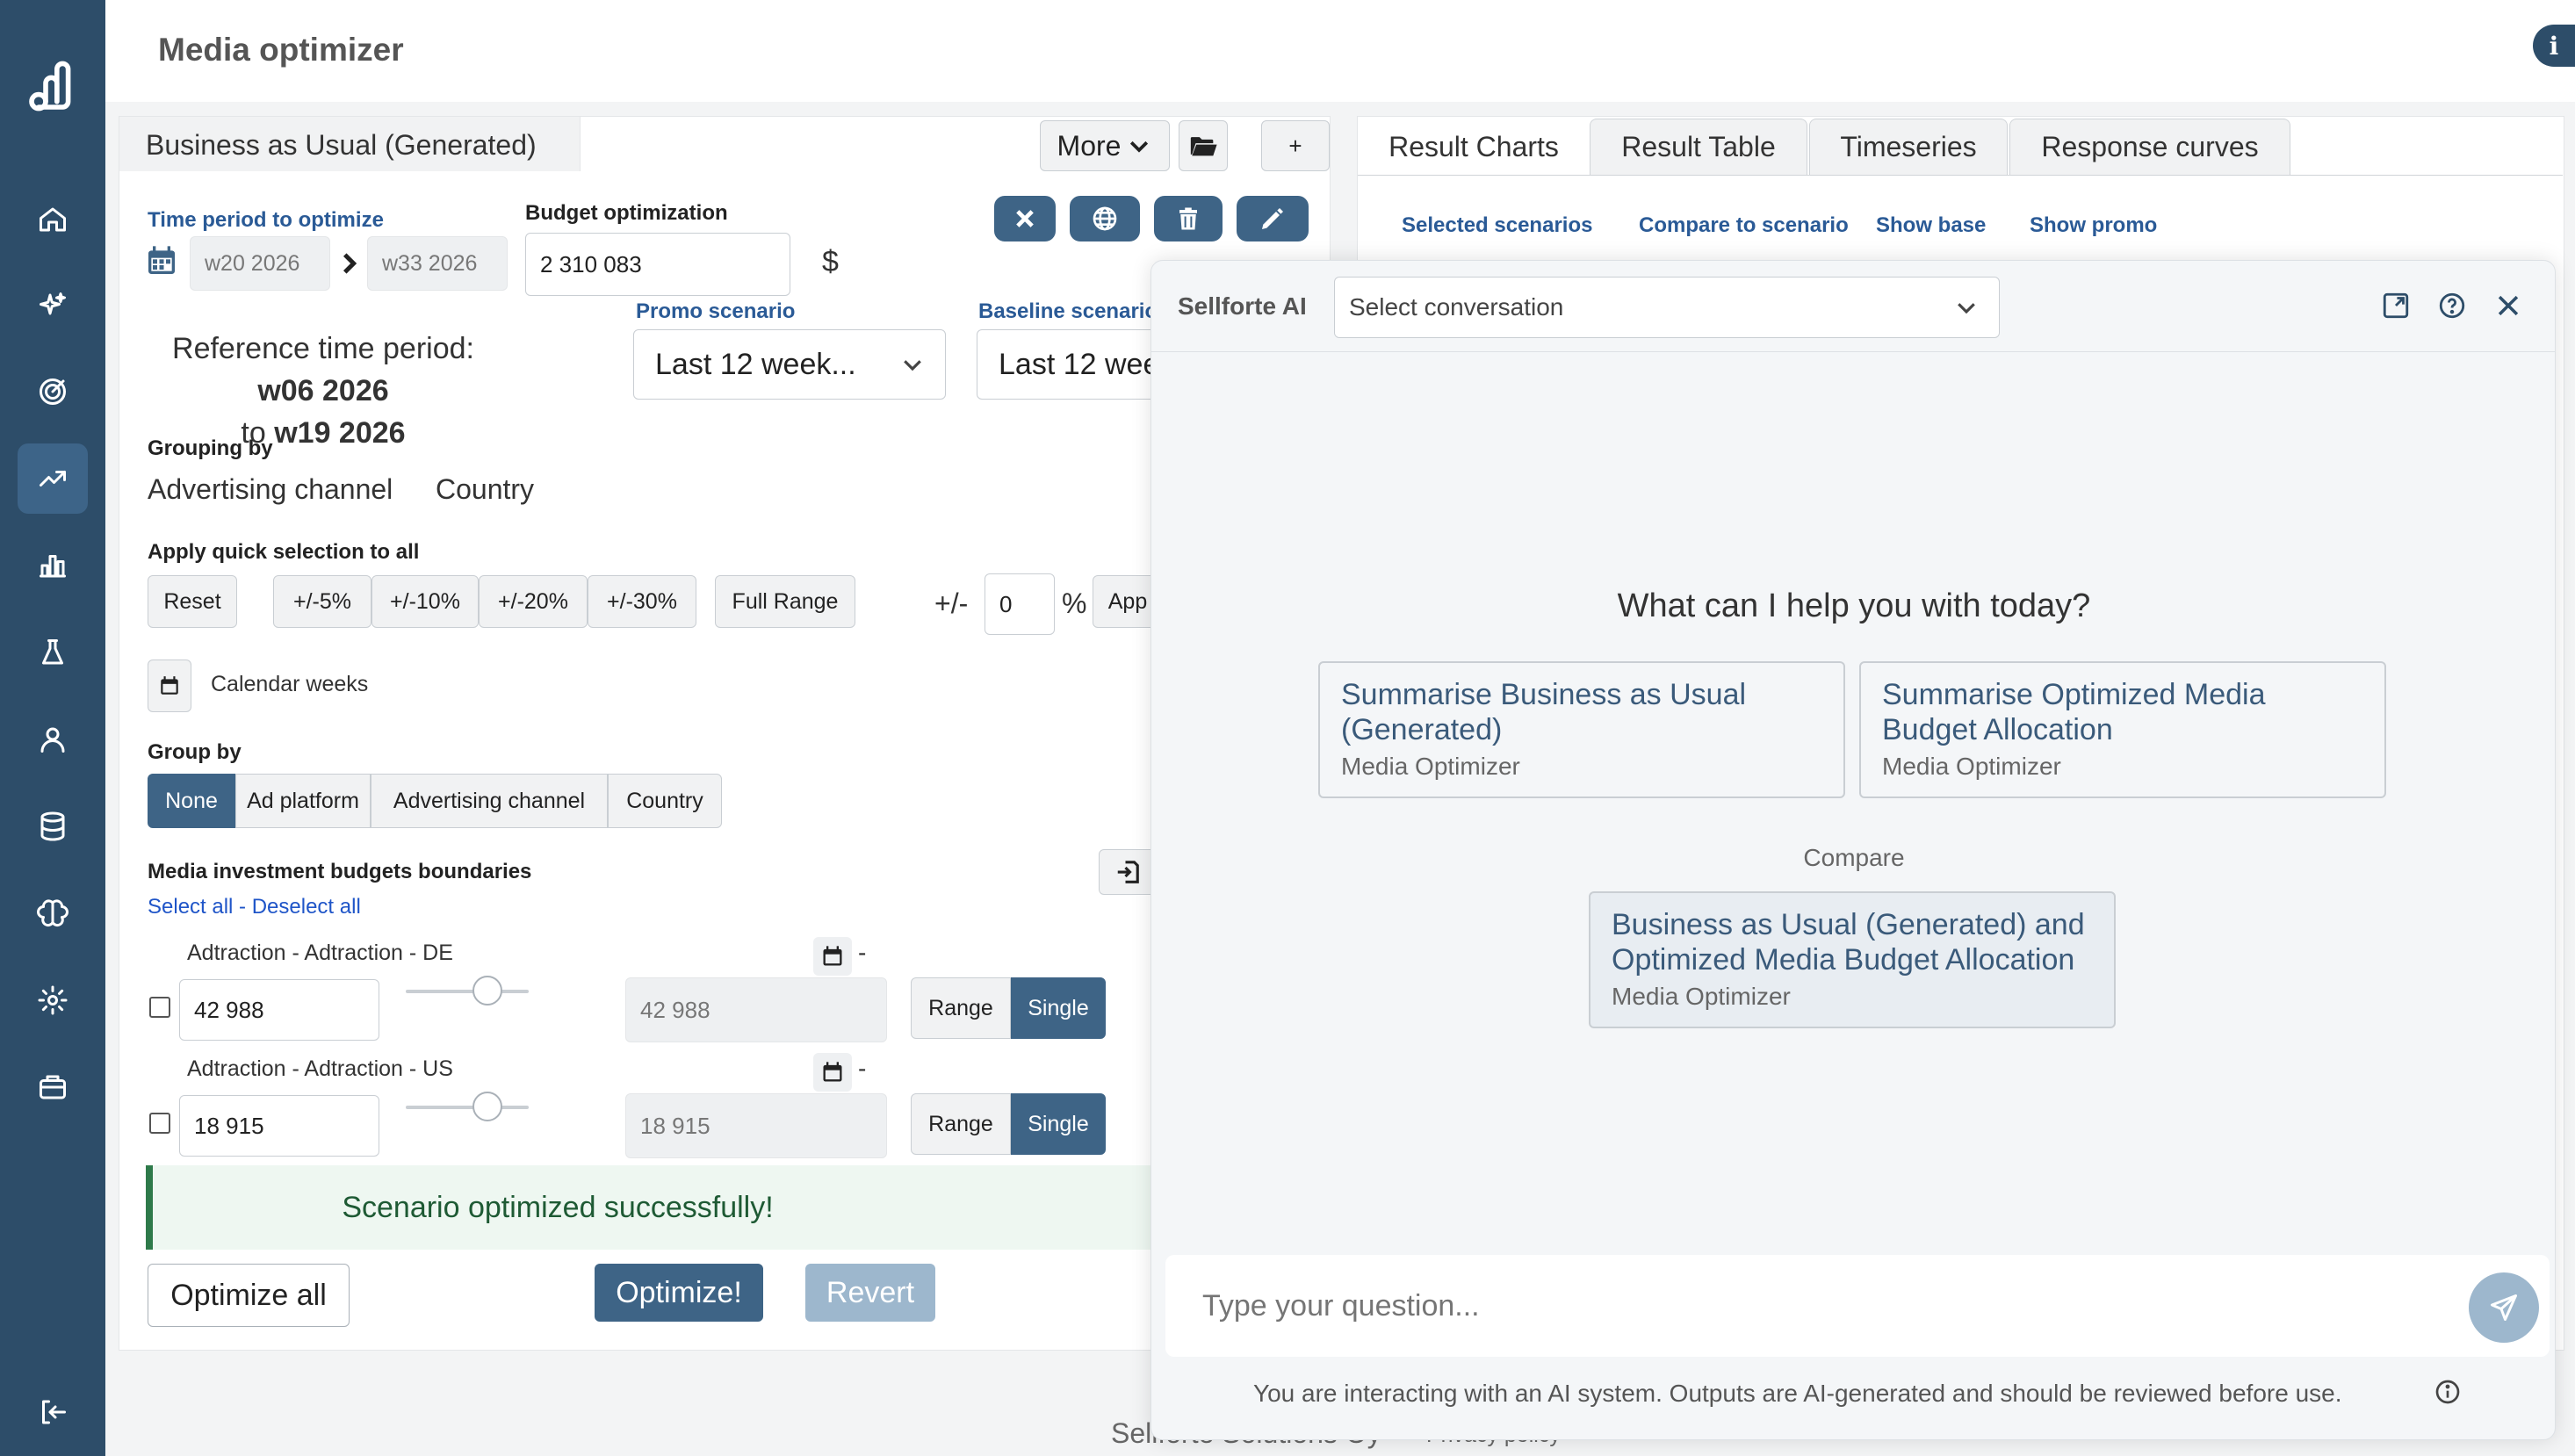  What do you see at coordinates (53, 219) in the screenshot?
I see `home-icon` at bounding box center [53, 219].